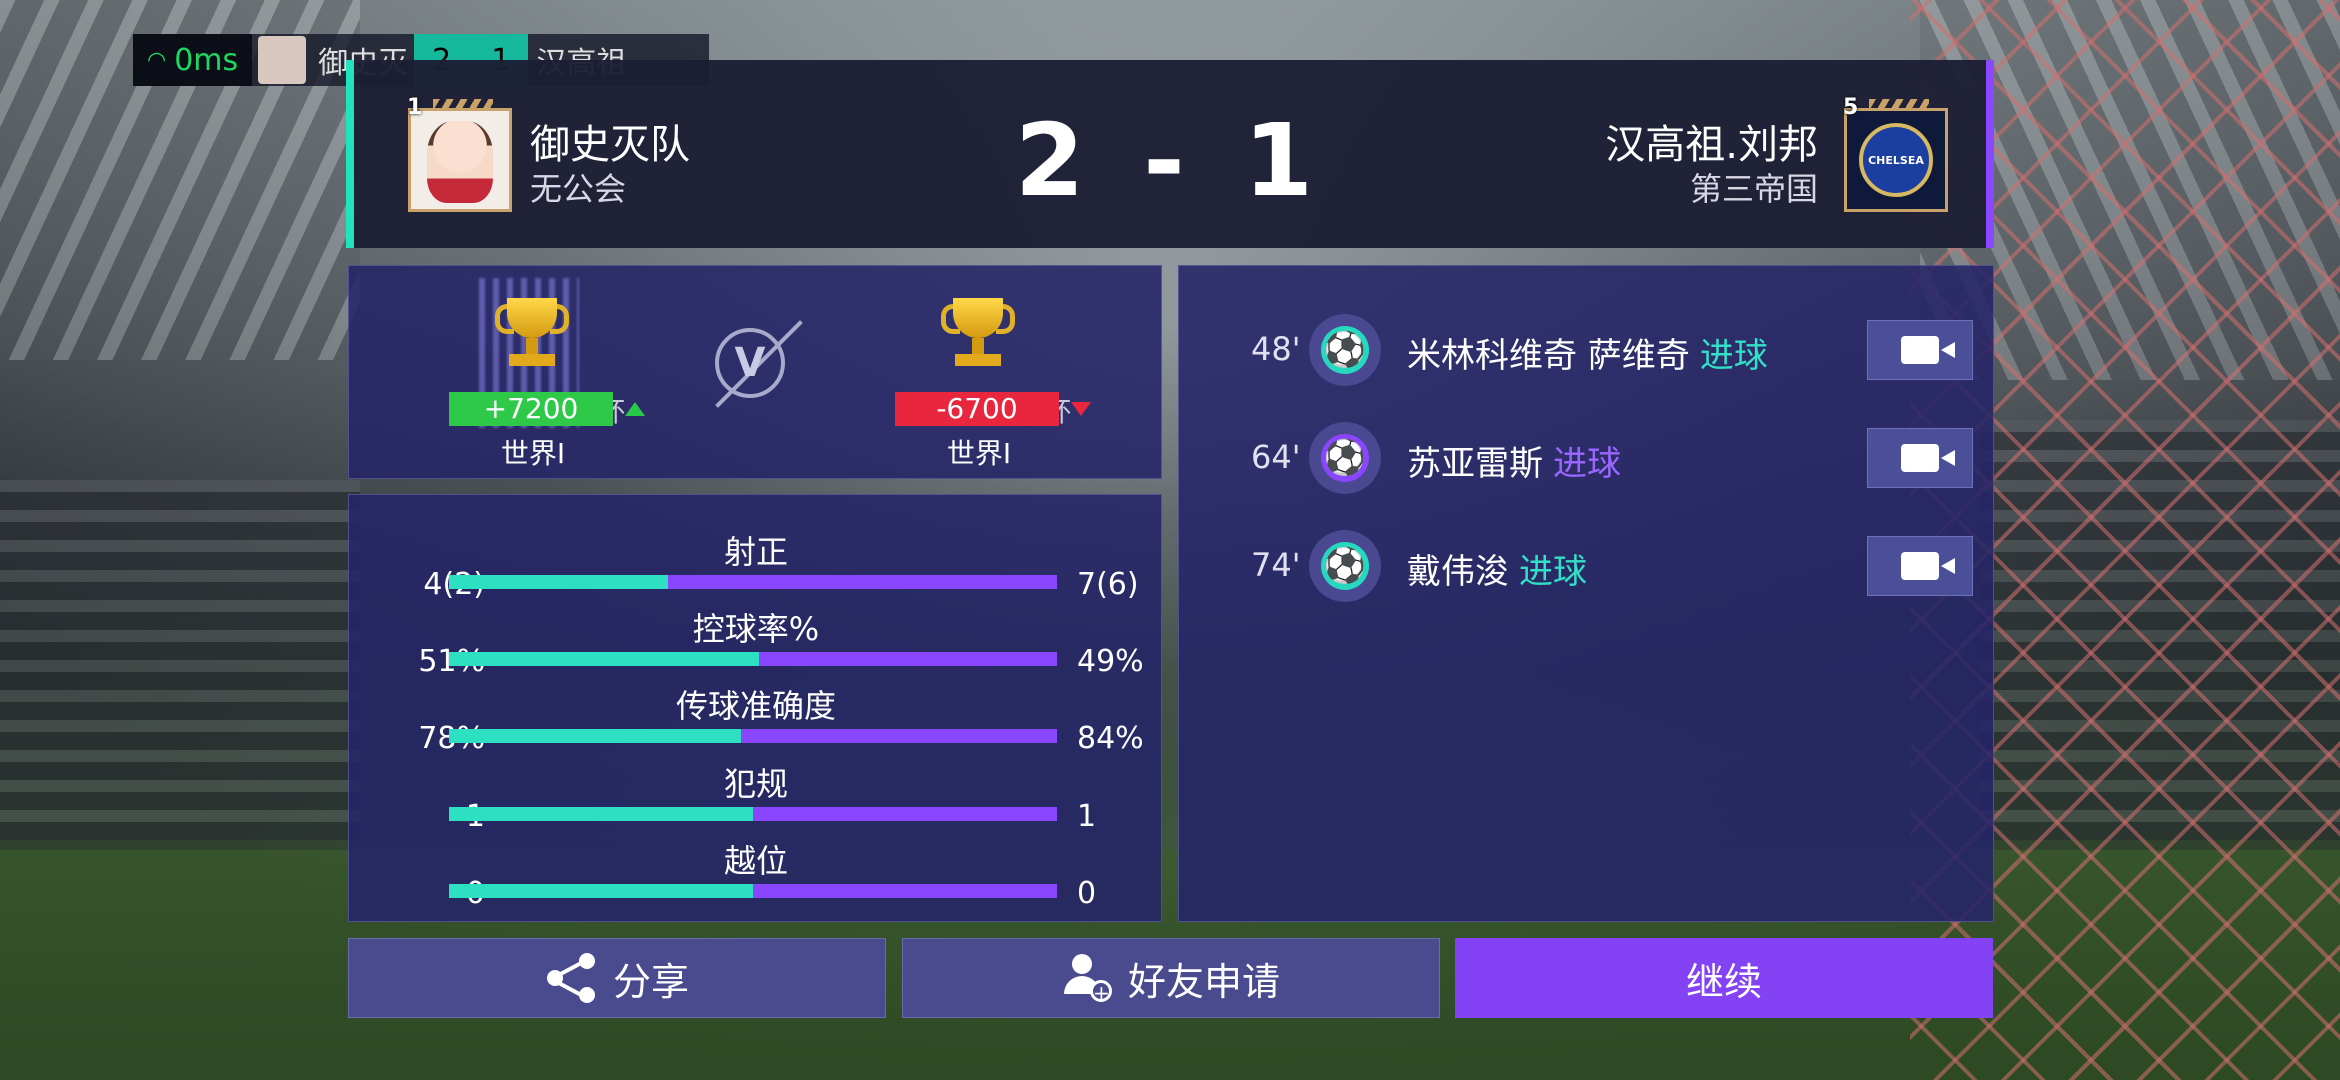 The image size is (2340, 1080). Describe the element at coordinates (1170, 154) in the screenshot. I see `match-score-header: 1 御史灭队 无公会 2 - 1 汉高祖.刘邦 第三帝国 5 CHELSEA` at that location.